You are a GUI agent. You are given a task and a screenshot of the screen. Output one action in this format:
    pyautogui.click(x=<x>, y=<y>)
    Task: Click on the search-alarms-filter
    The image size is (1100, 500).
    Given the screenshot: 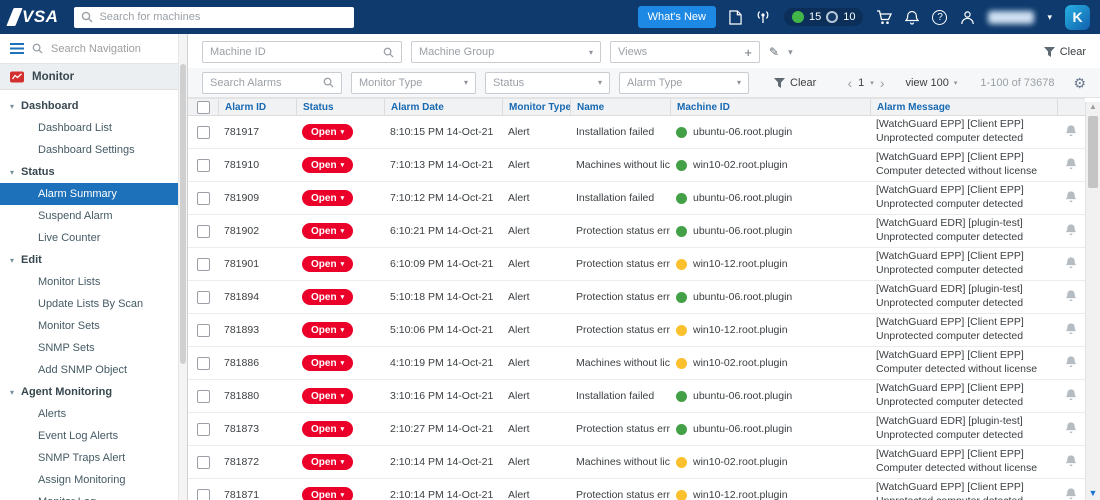 What is the action you would take?
    pyautogui.click(x=272, y=82)
    